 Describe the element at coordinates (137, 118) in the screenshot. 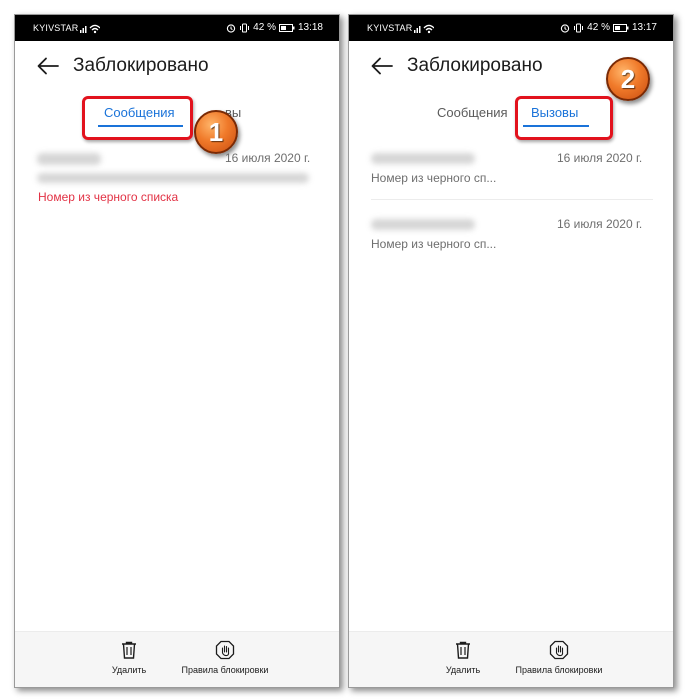

I see `highlight-box-messages-tab` at that location.